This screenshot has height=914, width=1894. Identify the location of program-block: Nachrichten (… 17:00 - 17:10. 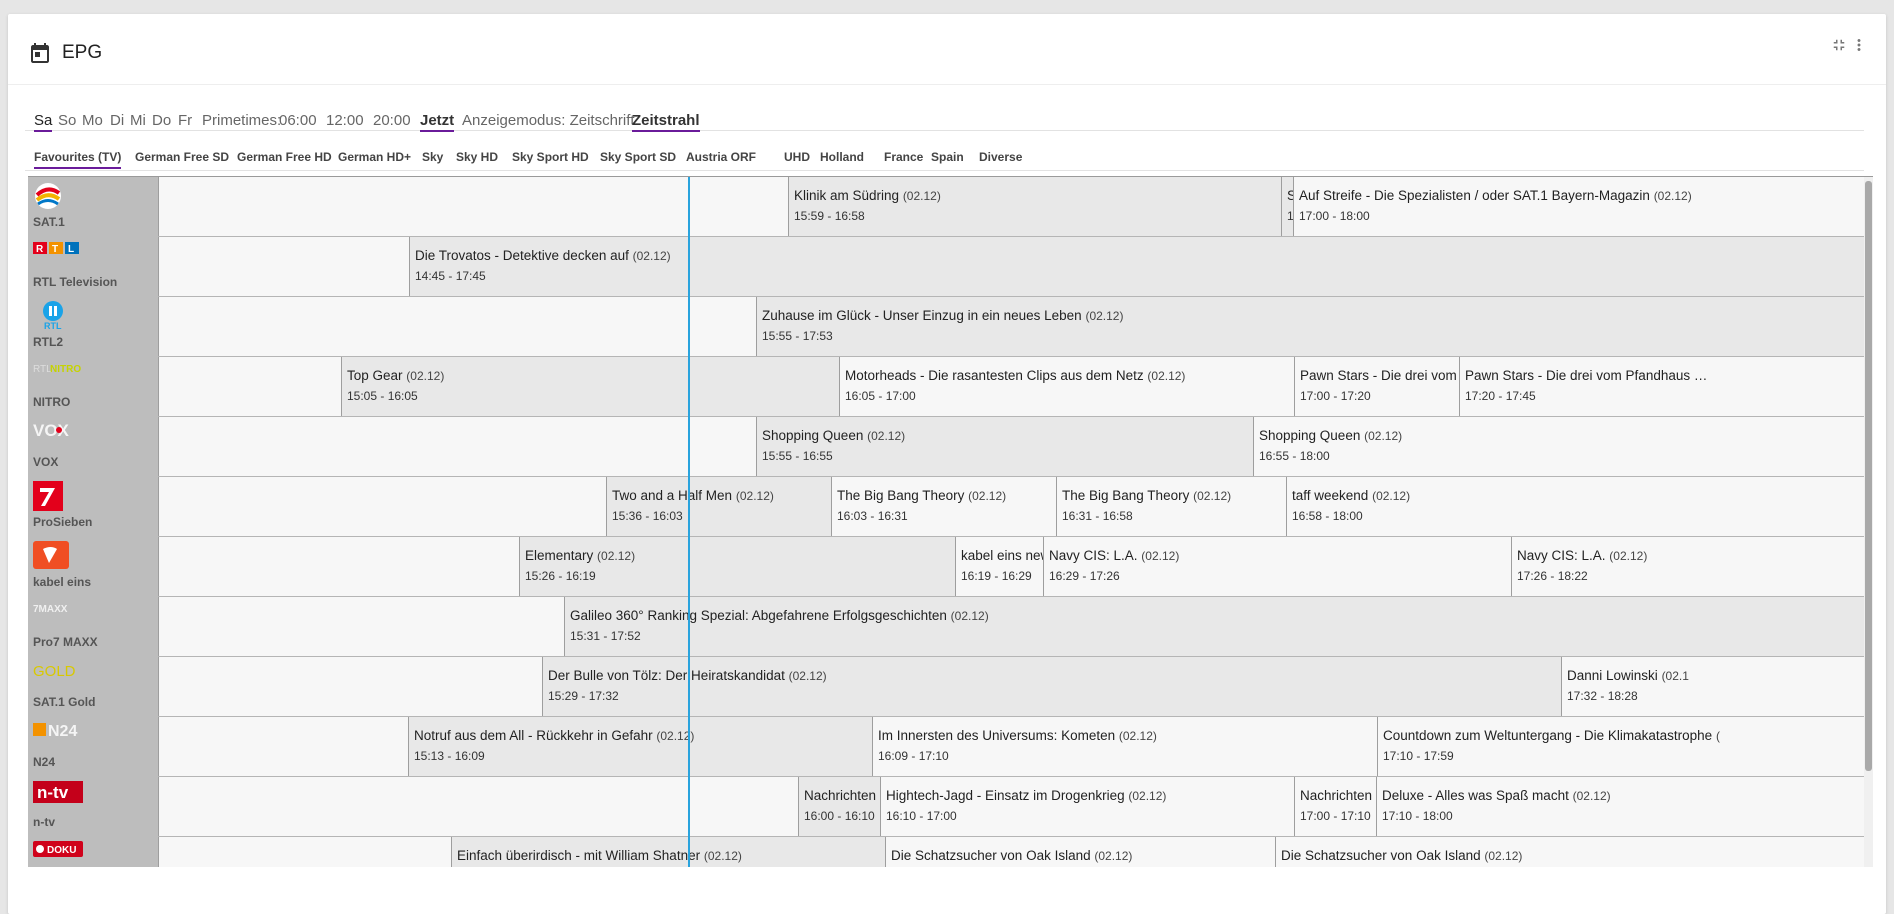
(1335, 806).